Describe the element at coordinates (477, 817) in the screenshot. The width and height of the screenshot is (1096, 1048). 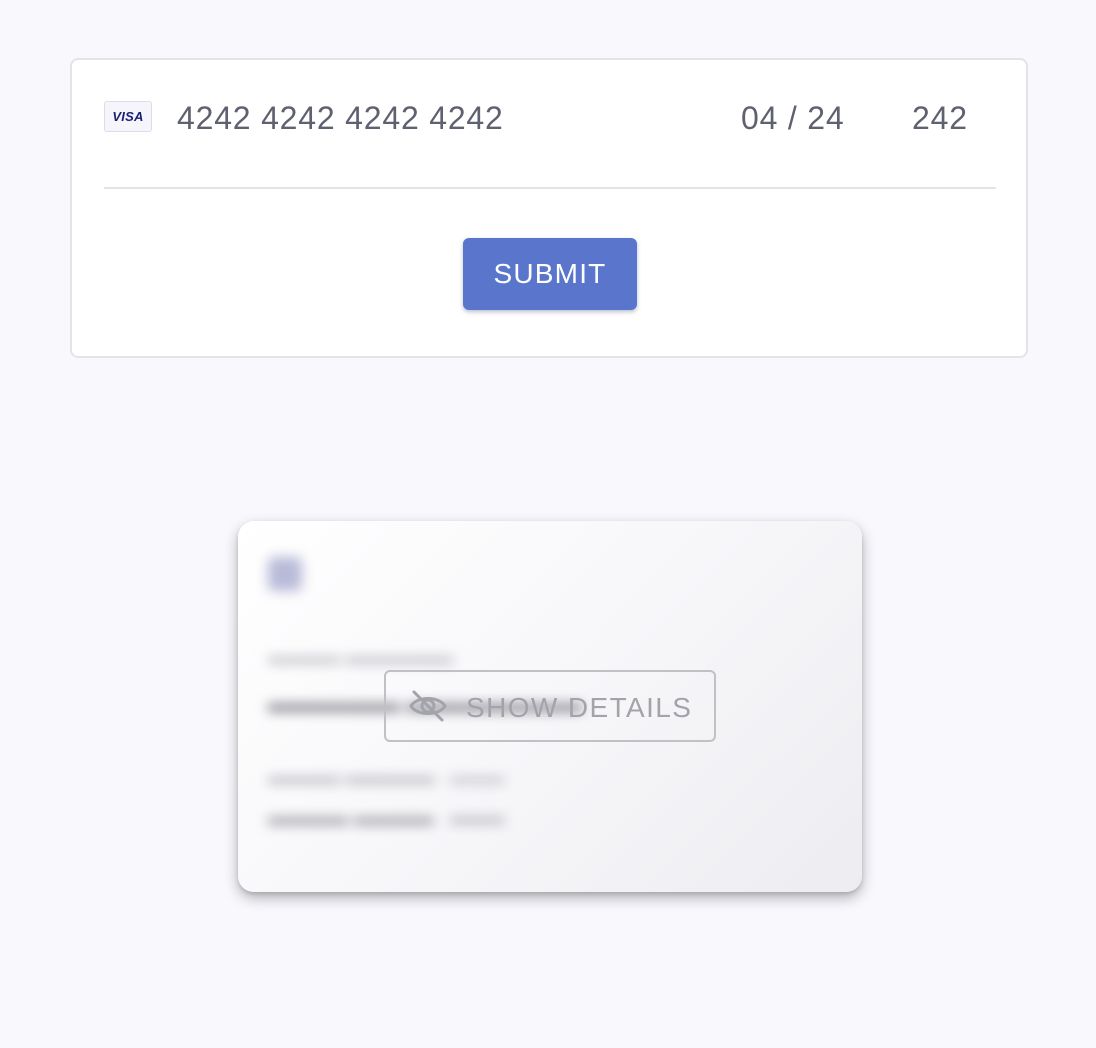
I see `blurred-cvc: ▬▬▬` at that location.